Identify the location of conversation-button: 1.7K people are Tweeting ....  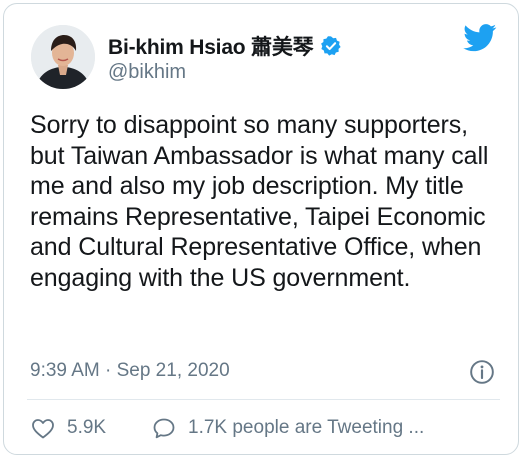
(288, 428).